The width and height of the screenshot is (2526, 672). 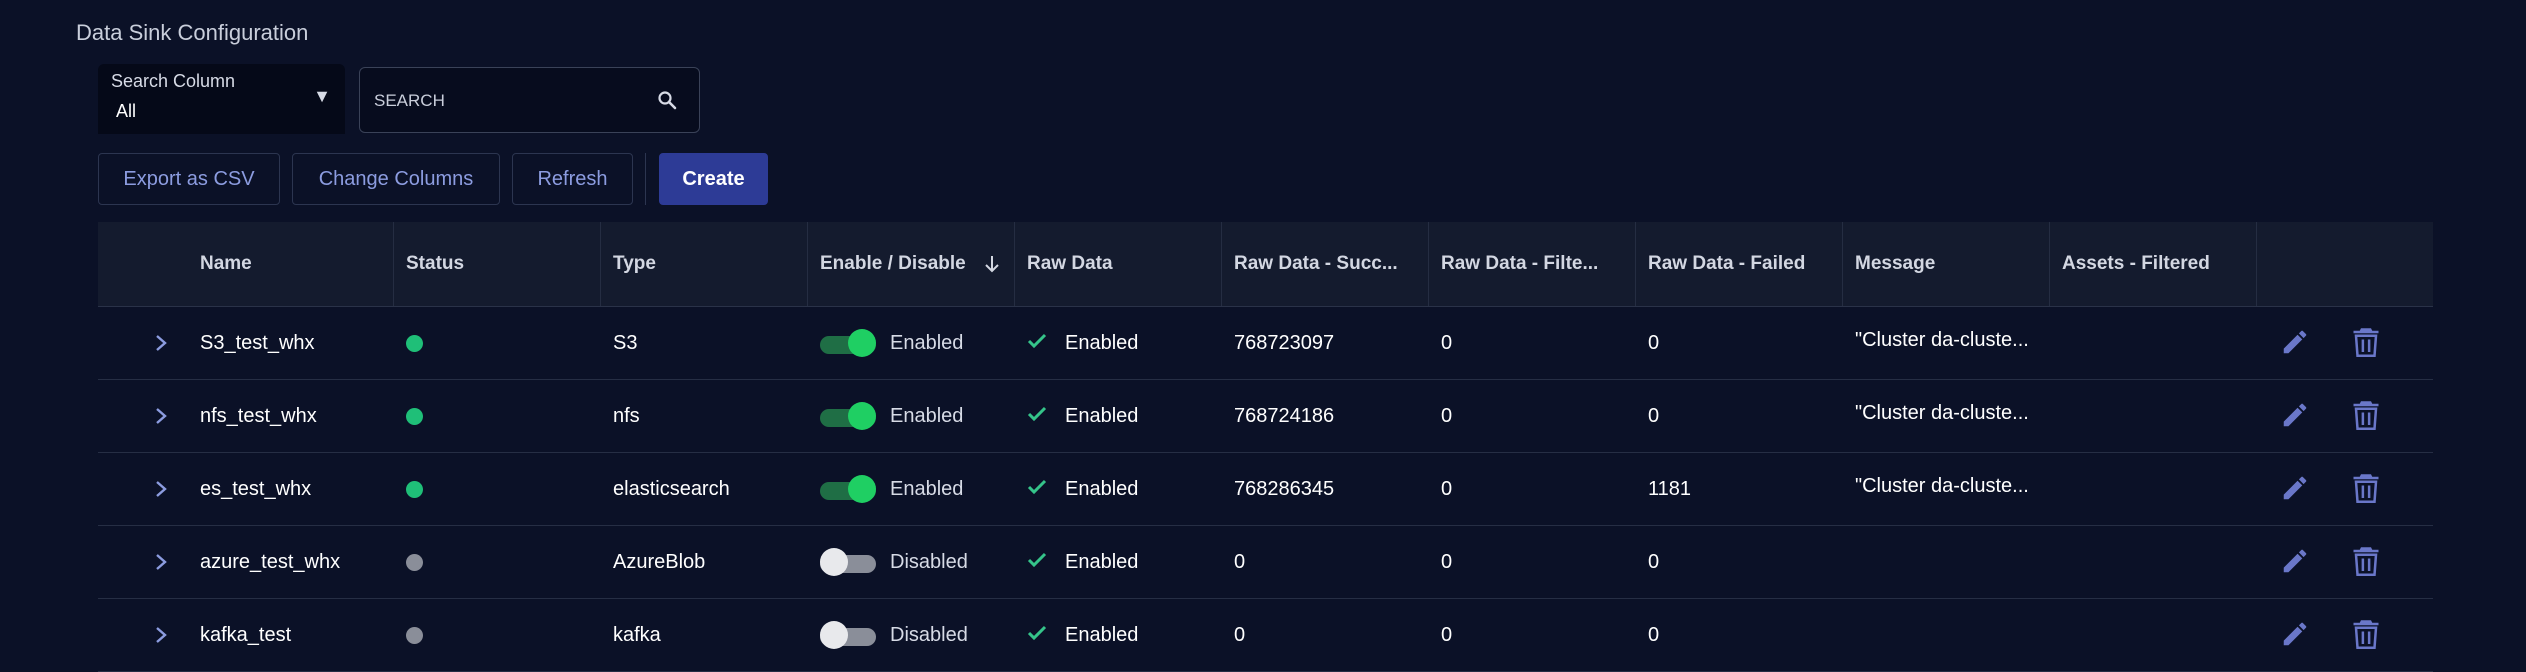 I want to click on column-header-raw-data: Raw Data, so click(x=1118, y=264).